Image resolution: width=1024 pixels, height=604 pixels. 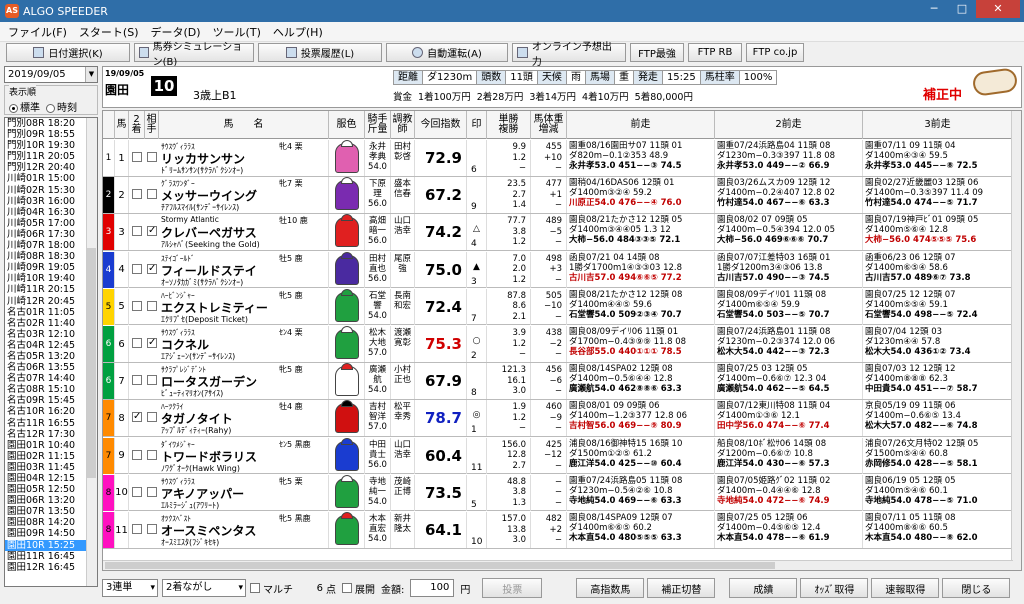 What do you see at coordinates (204, 588) in the screenshot?
I see `bet-mode-select: 2着ながし` at bounding box center [204, 588].